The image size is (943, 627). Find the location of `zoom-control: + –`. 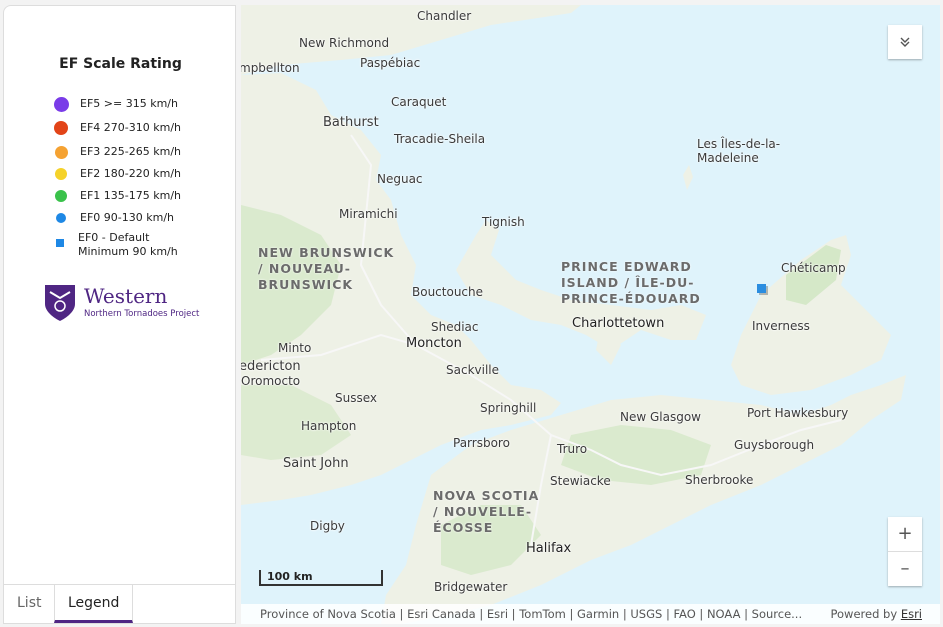

zoom-control: + – is located at coordinates (905, 551).